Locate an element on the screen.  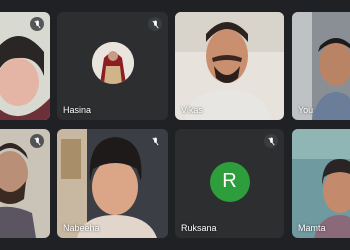
participant-tile-3: Vikas is located at coordinates (229, 66).